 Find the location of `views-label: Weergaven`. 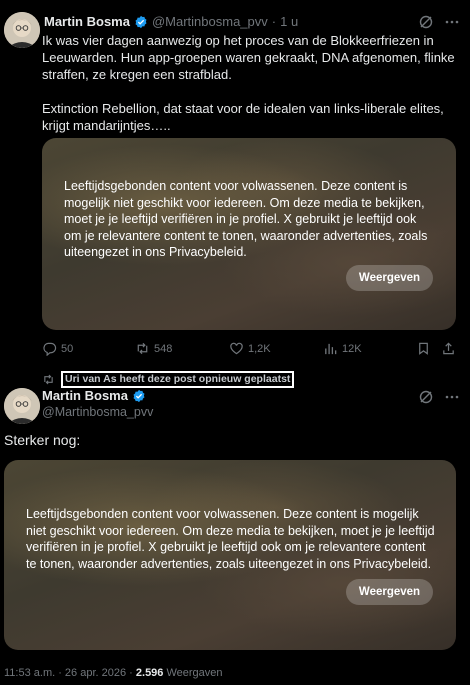

views-label: Weergaven is located at coordinates (193, 673).